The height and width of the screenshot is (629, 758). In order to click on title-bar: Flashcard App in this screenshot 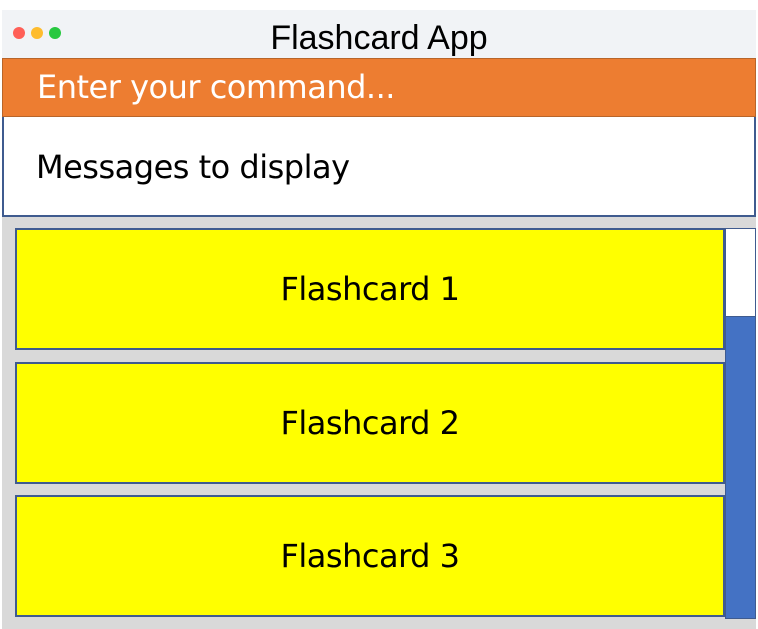, I will do `click(379, 34)`.